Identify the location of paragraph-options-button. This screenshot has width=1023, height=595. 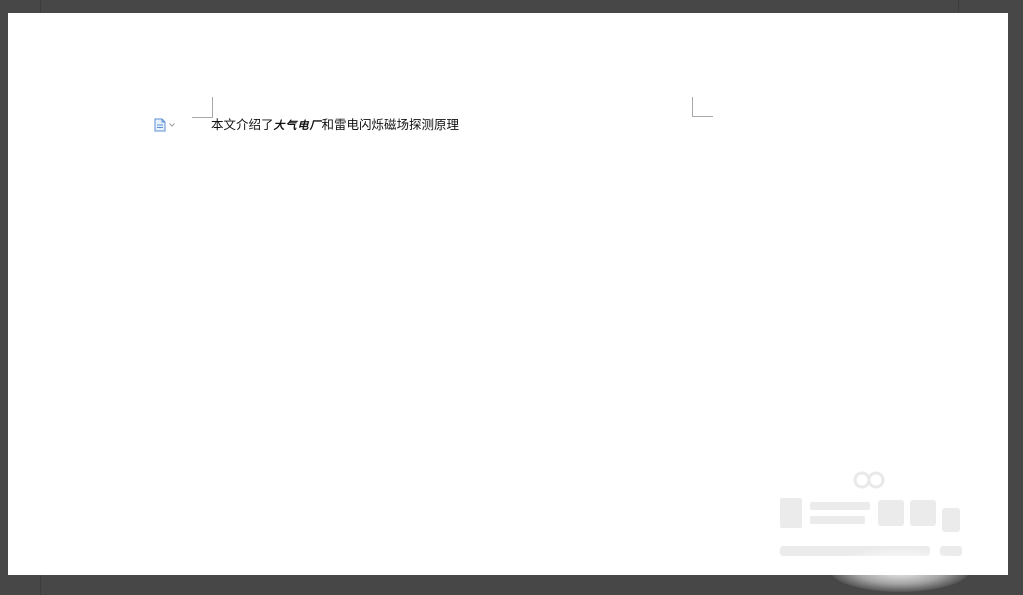
(165, 125).